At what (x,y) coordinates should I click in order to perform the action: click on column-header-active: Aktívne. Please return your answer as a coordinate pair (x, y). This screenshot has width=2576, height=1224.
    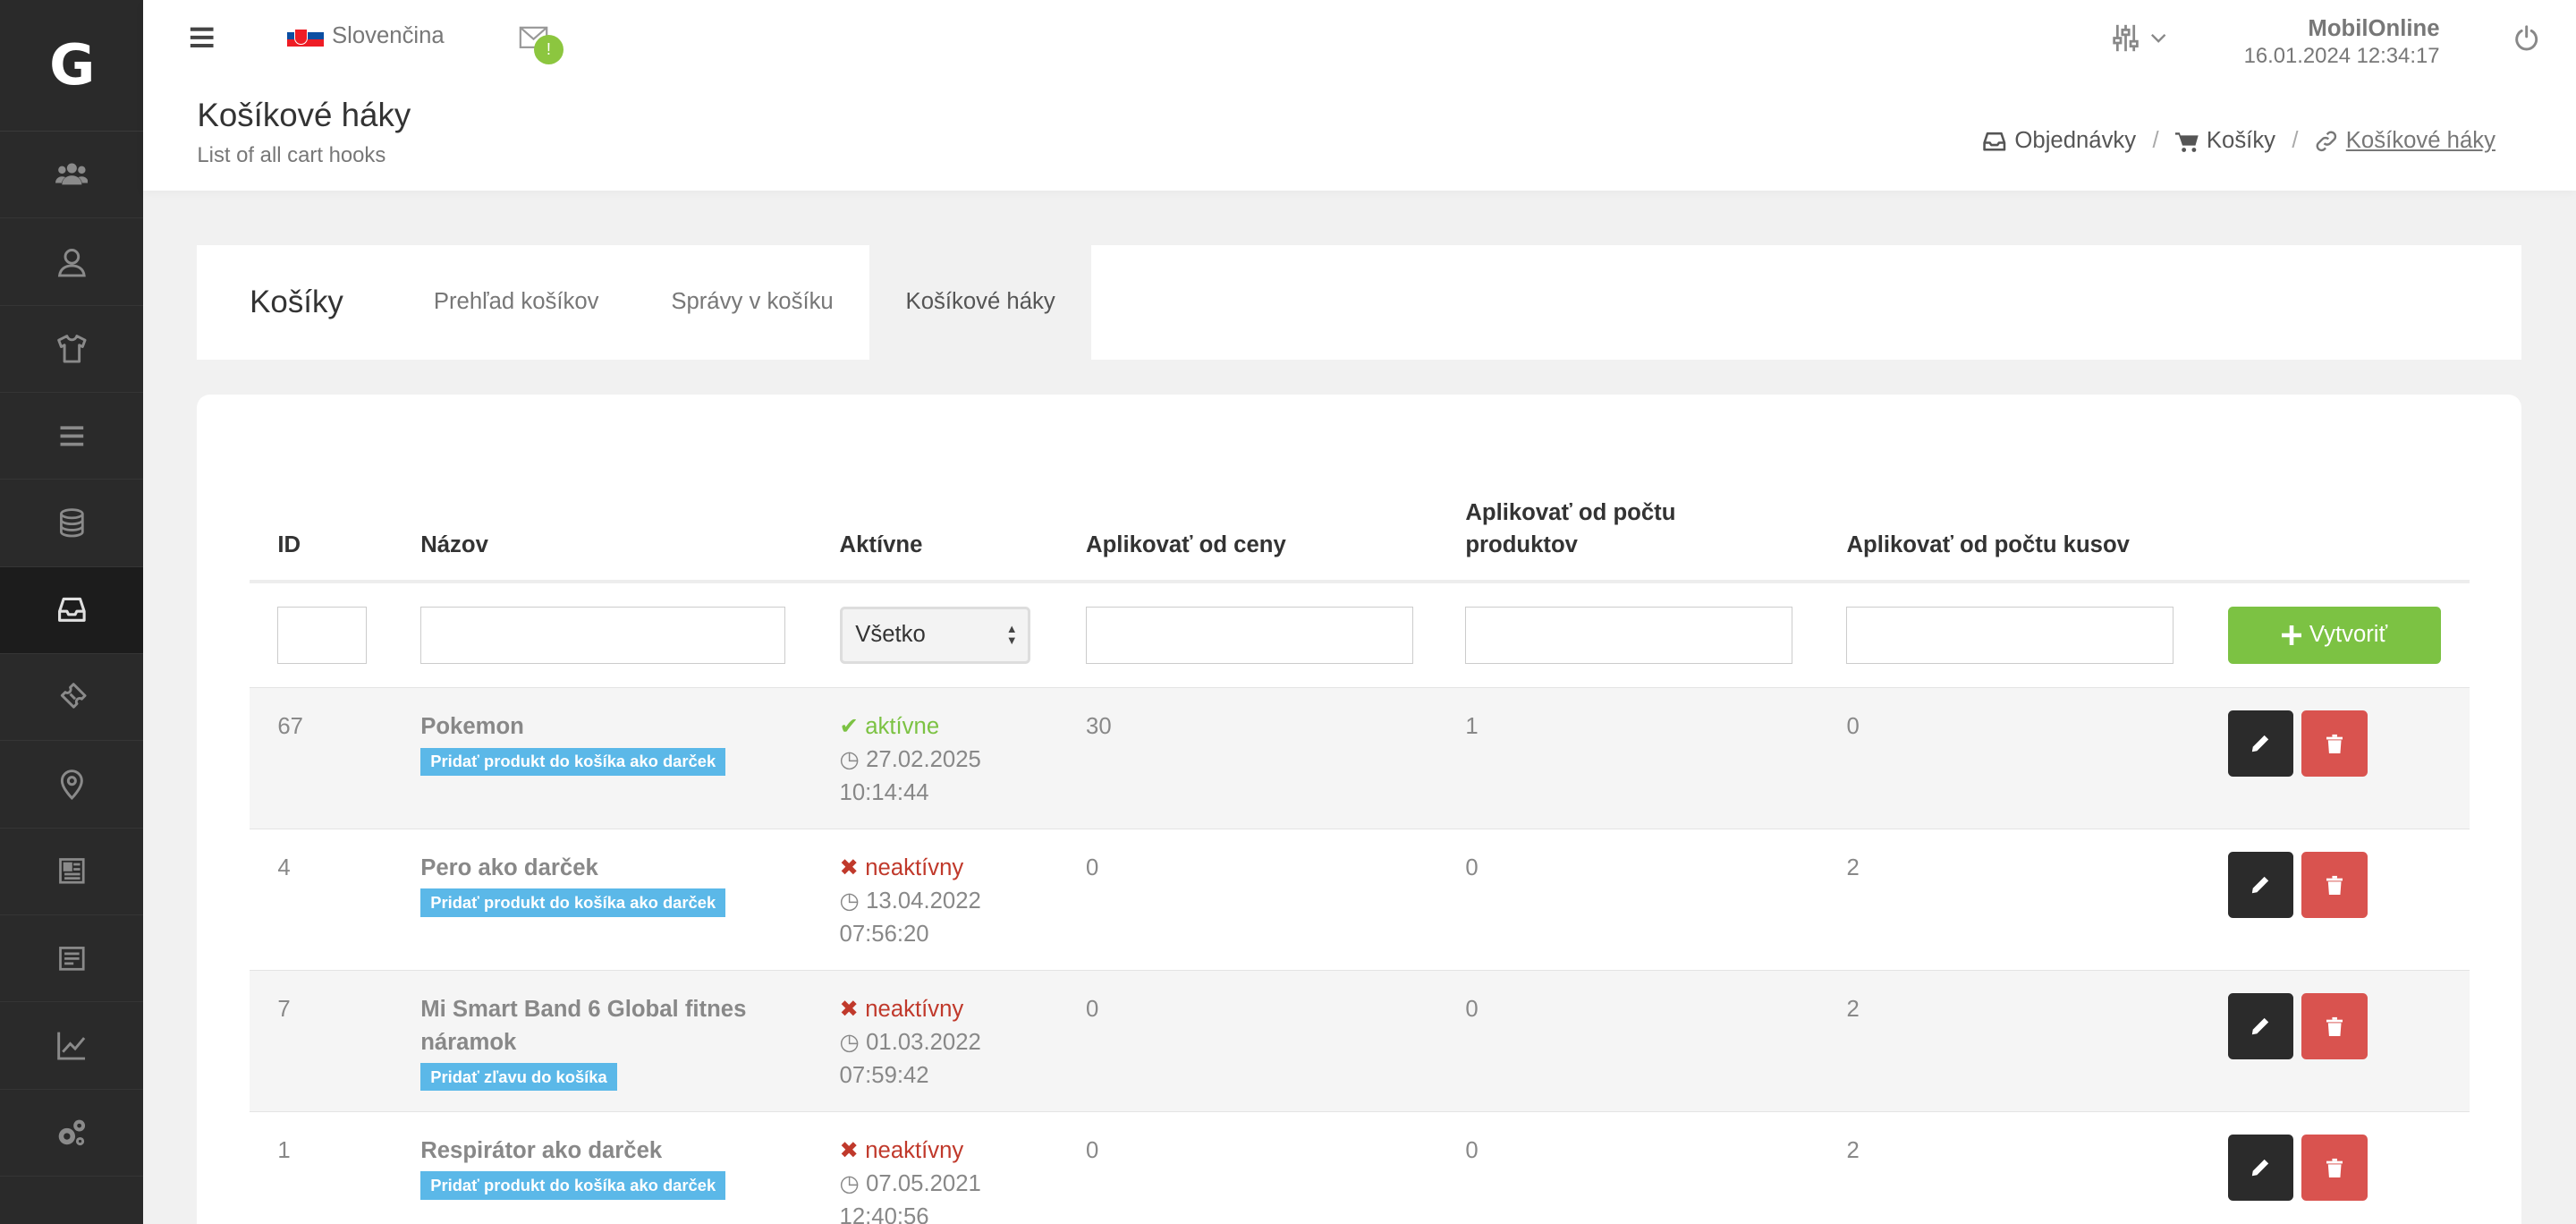
    Looking at the image, I should click on (881, 546).